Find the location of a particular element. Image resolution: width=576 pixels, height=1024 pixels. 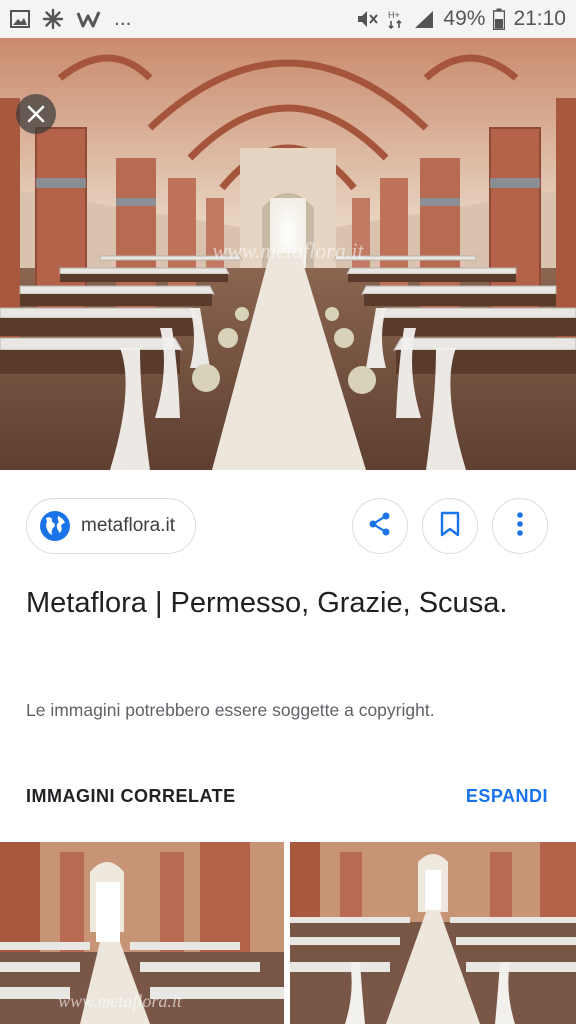

signal-icon is located at coordinates (424, 19).